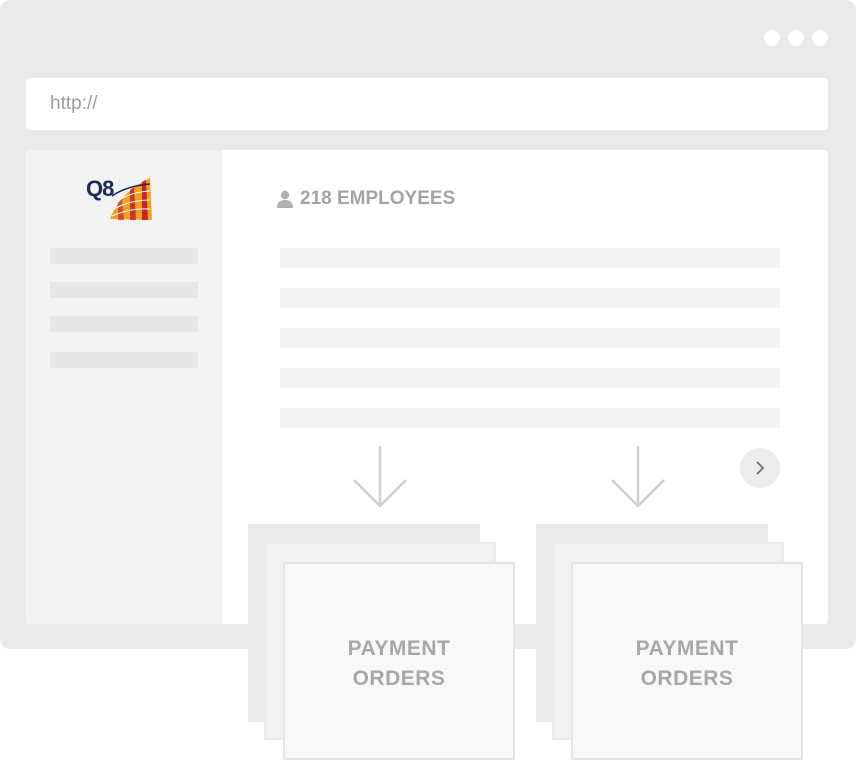  I want to click on next-button, so click(760, 468).